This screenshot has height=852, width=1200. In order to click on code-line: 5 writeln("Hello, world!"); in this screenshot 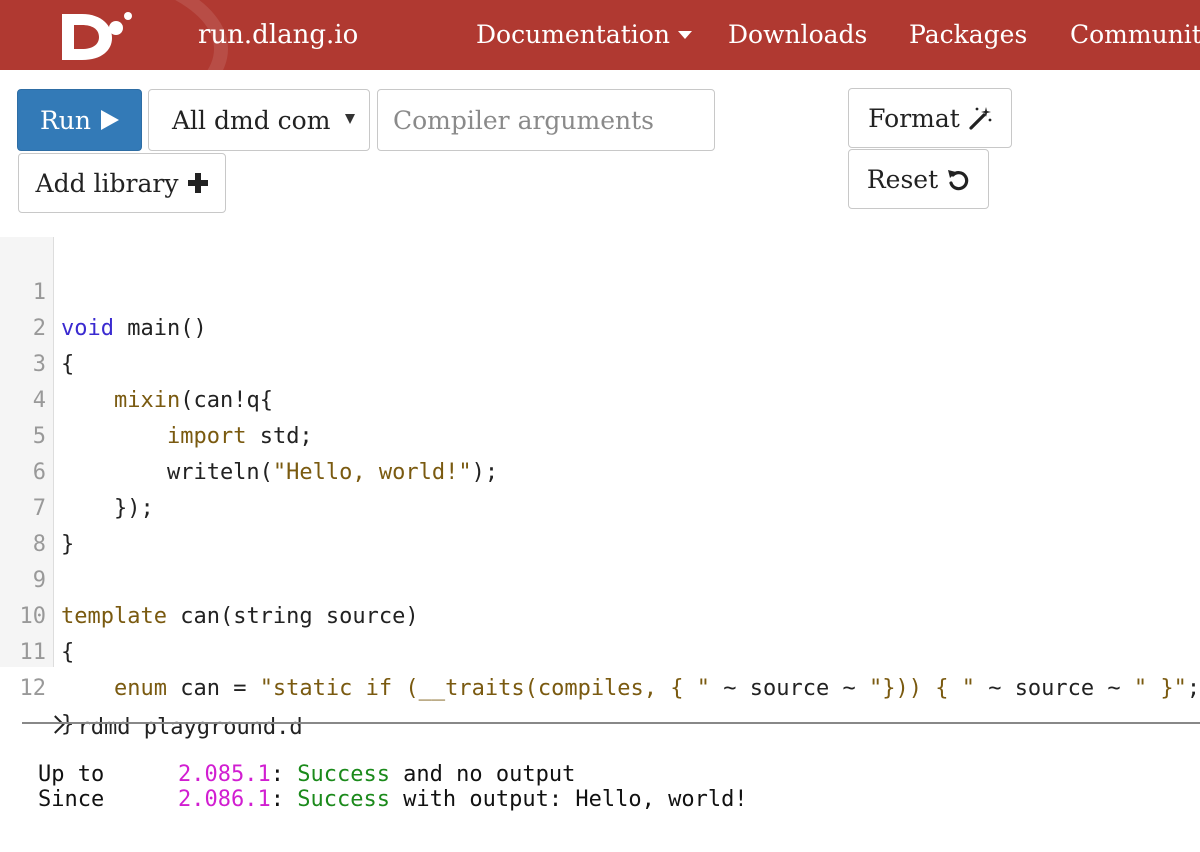, I will do `click(600, 434)`.